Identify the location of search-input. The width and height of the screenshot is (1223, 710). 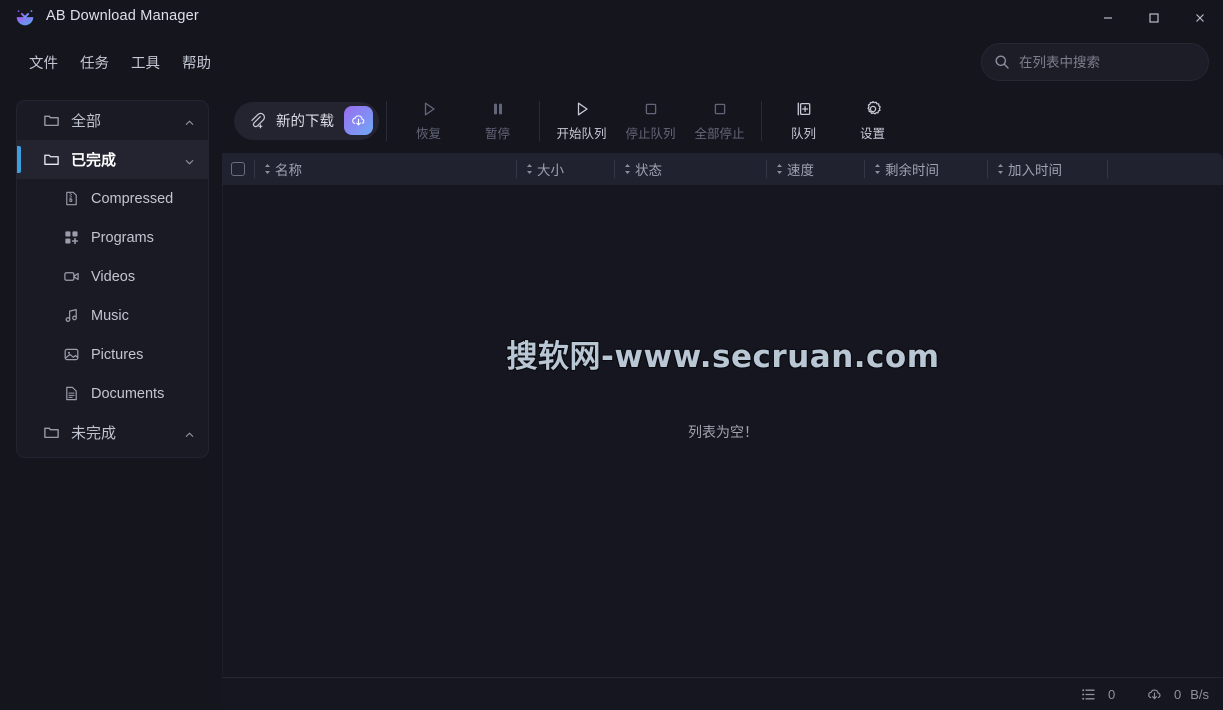
(1107, 62).